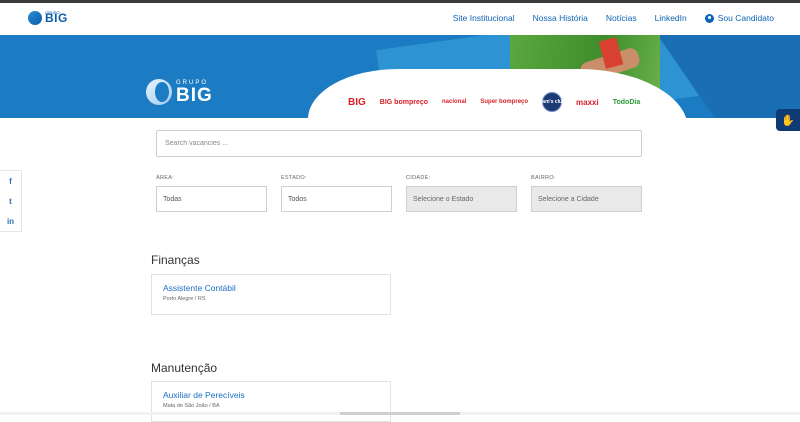  What do you see at coordinates (454, 102) in the screenshot?
I see `brand-nacional-logo: nacional` at bounding box center [454, 102].